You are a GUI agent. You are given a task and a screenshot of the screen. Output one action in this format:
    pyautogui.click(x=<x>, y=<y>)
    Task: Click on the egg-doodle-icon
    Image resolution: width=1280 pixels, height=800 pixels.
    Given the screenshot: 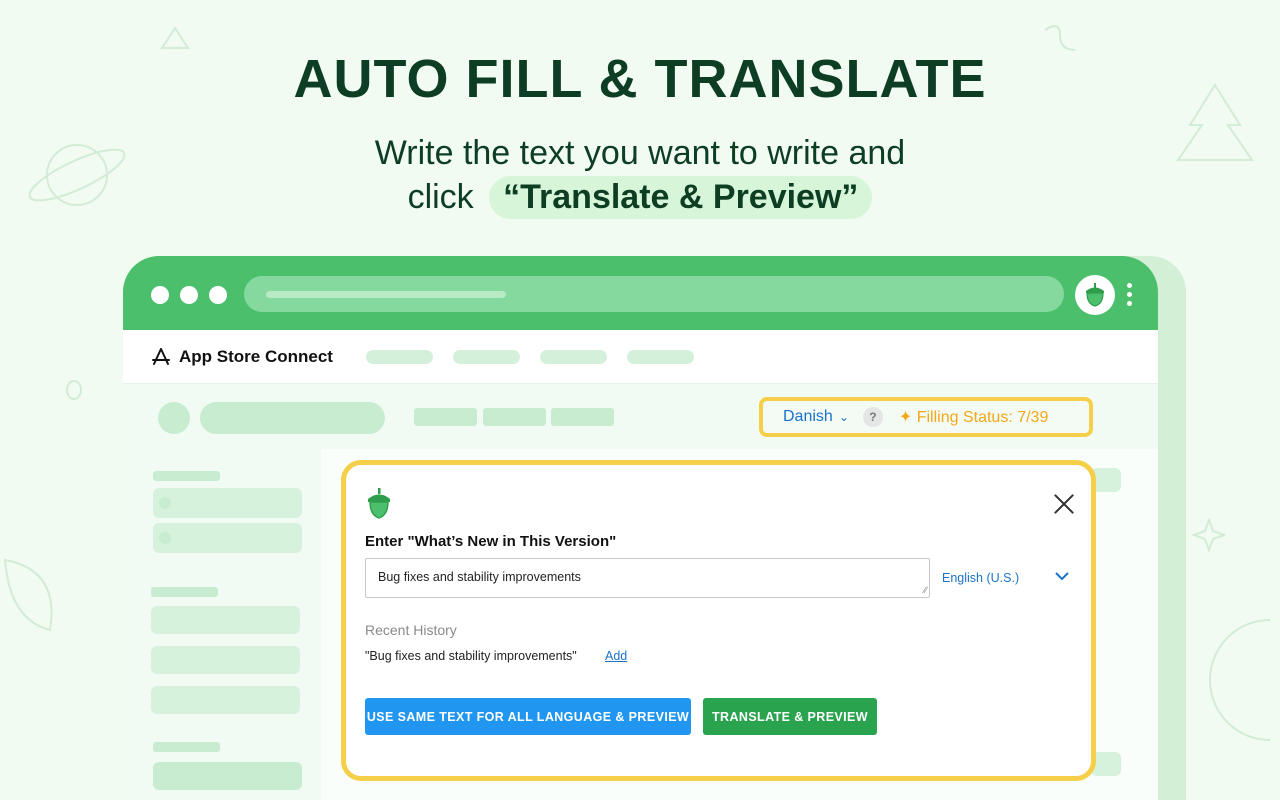 What is the action you would take?
    pyautogui.click(x=74, y=390)
    